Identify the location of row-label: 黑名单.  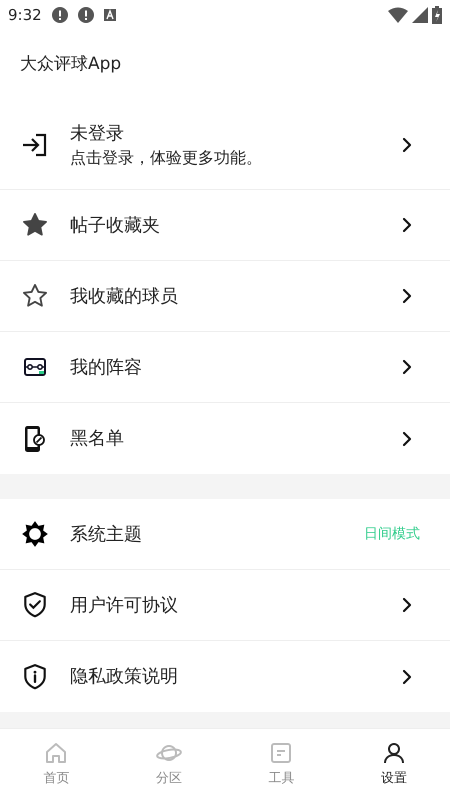
(97, 439).